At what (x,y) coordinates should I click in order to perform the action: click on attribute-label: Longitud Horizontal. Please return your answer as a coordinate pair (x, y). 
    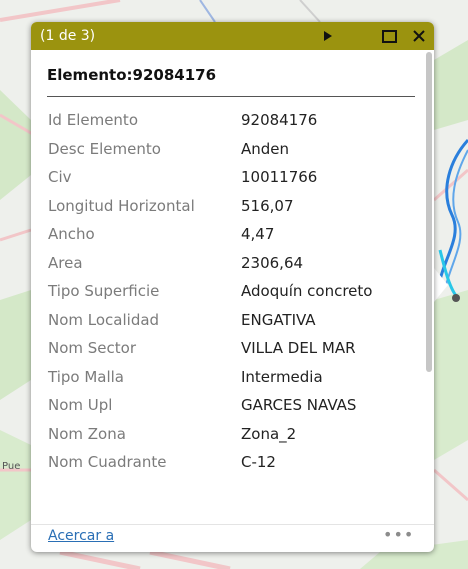
    Looking at the image, I should click on (121, 205).